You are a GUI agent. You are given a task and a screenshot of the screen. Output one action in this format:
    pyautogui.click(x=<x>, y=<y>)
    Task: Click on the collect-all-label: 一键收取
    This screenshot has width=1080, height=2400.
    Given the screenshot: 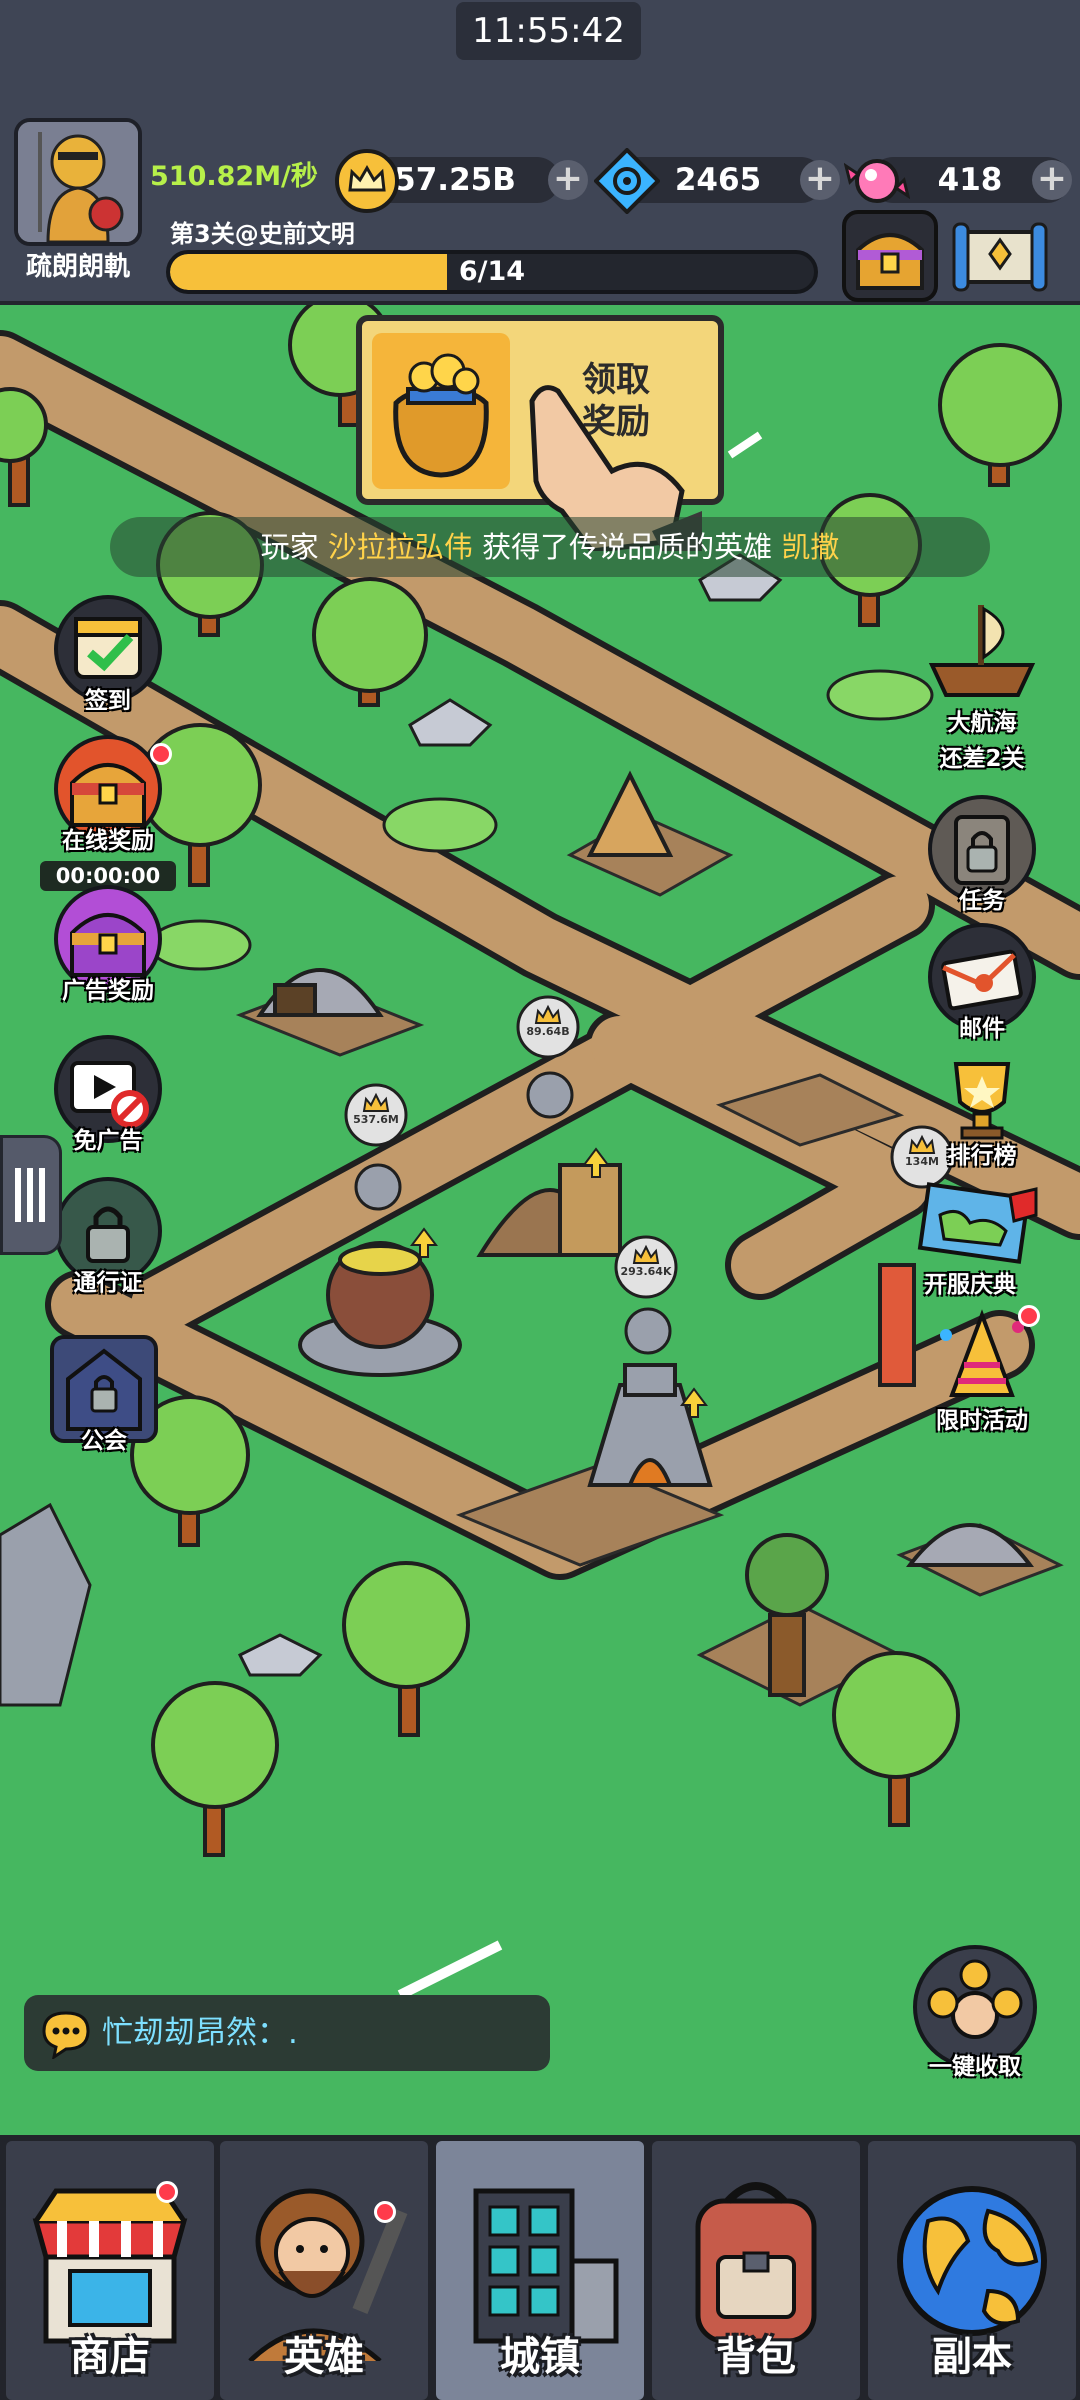 What is the action you would take?
    pyautogui.click(x=975, y=2067)
    